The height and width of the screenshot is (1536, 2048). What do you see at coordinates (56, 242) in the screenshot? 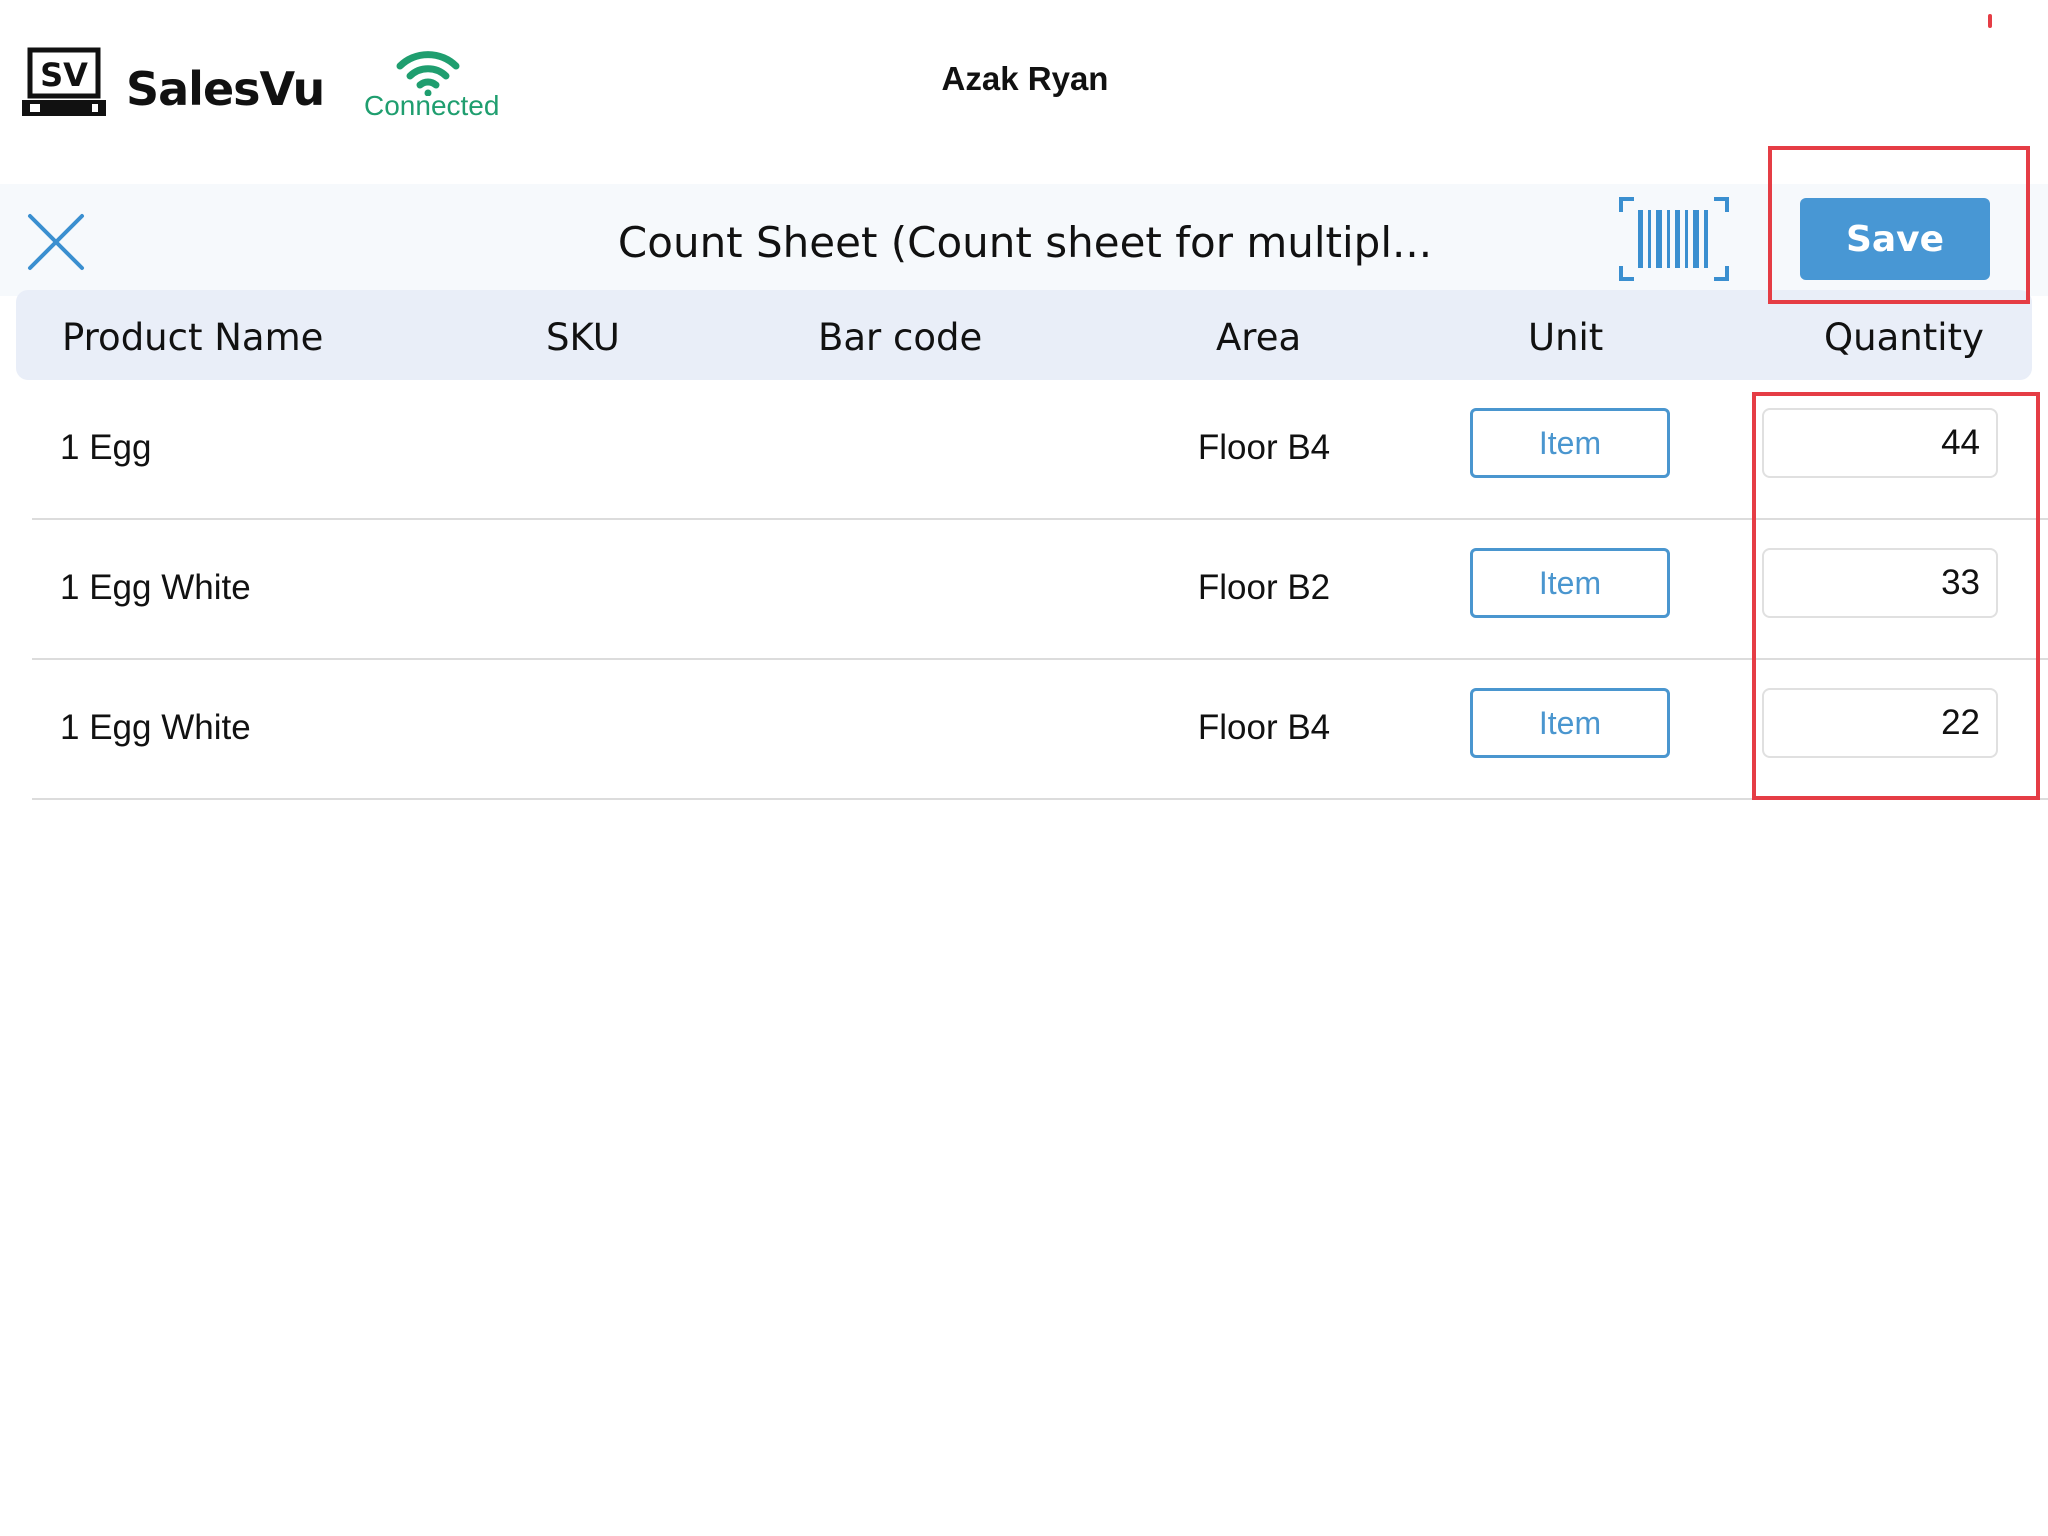
I see `close-icon` at bounding box center [56, 242].